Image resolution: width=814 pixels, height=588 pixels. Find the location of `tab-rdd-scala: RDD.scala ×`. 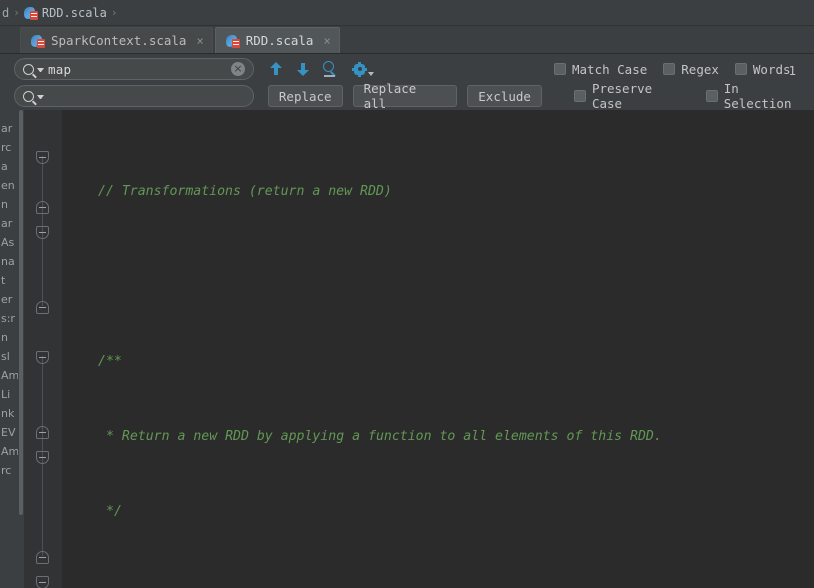

tab-rdd-scala: RDD.scala × is located at coordinates (277, 40).